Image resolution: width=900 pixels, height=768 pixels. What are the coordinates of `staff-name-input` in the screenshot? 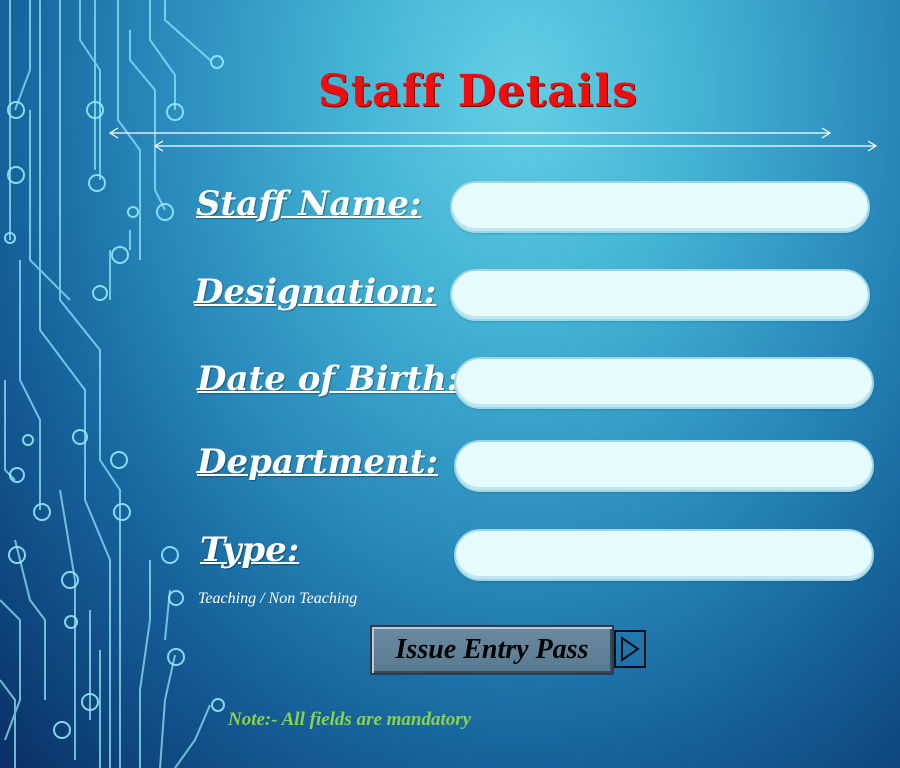 It's located at (660, 207).